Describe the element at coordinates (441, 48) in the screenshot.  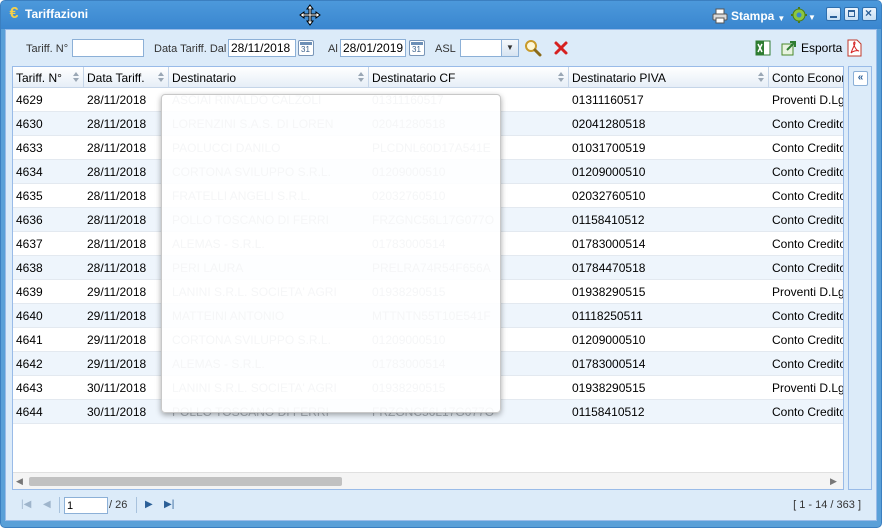
I see `filter-toolbar: Tariff. N° Data Tariff. Dal Al ASL ▼` at that location.